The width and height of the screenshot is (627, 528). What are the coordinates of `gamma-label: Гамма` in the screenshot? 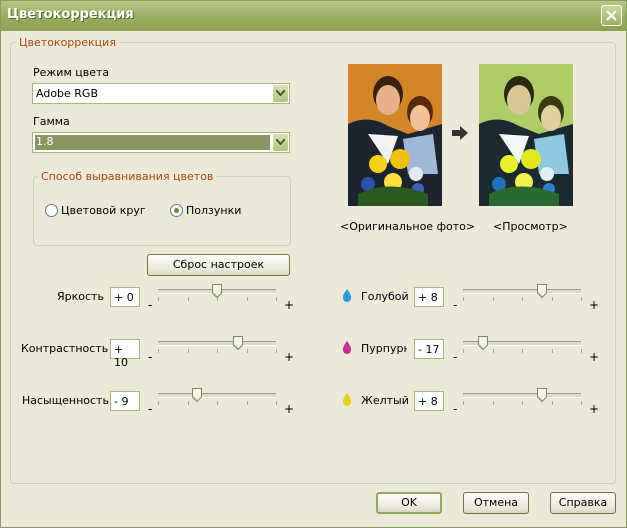 It's located at (51, 121).